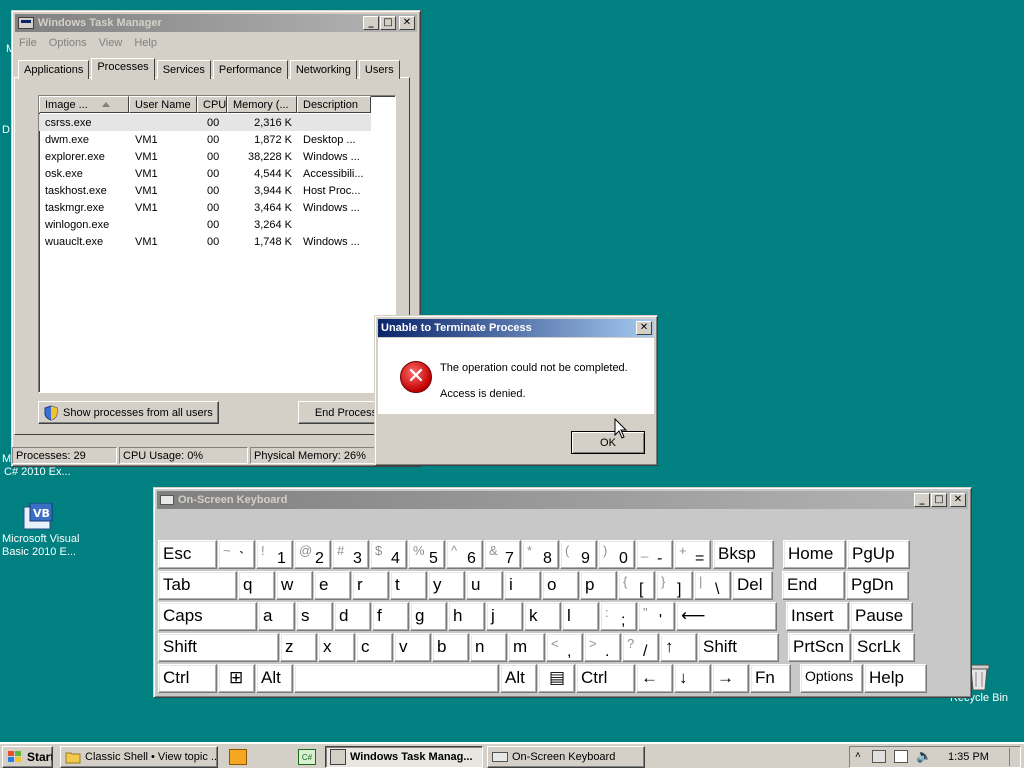 This screenshot has height=768, width=1024. Describe the element at coordinates (878, 554) in the screenshot. I see `key-pgup: PgUp` at that location.